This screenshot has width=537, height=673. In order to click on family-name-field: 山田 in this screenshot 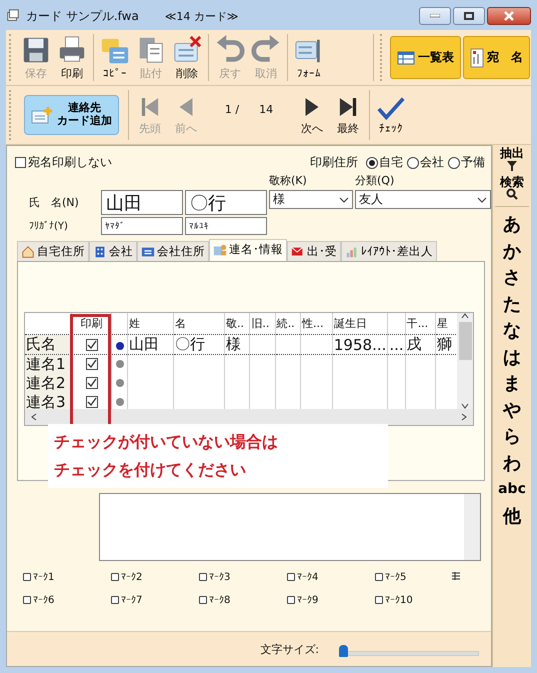, I will do `click(142, 202)`.